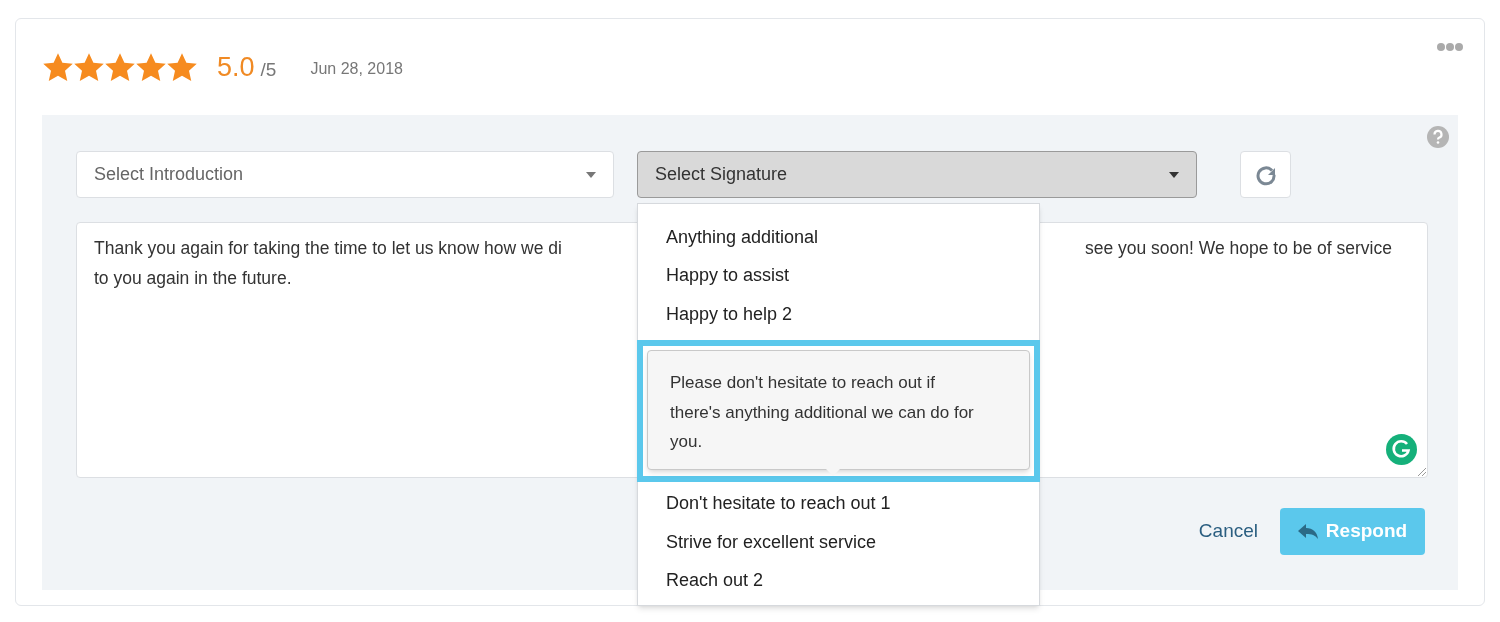  Describe the element at coordinates (1228, 531) in the screenshot. I see `cancel-button: Cancel` at that location.